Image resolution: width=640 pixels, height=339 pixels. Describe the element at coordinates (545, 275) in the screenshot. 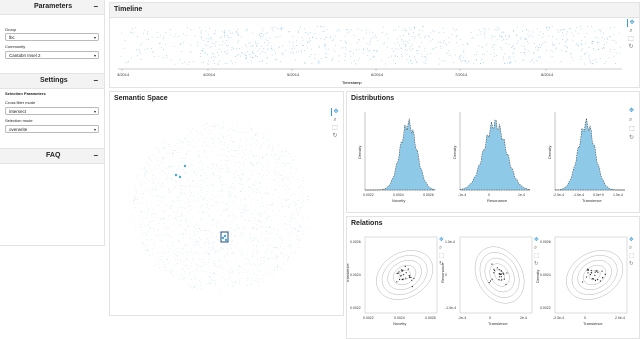

I see `rel-y-tick-label: 0.0024` at that location.